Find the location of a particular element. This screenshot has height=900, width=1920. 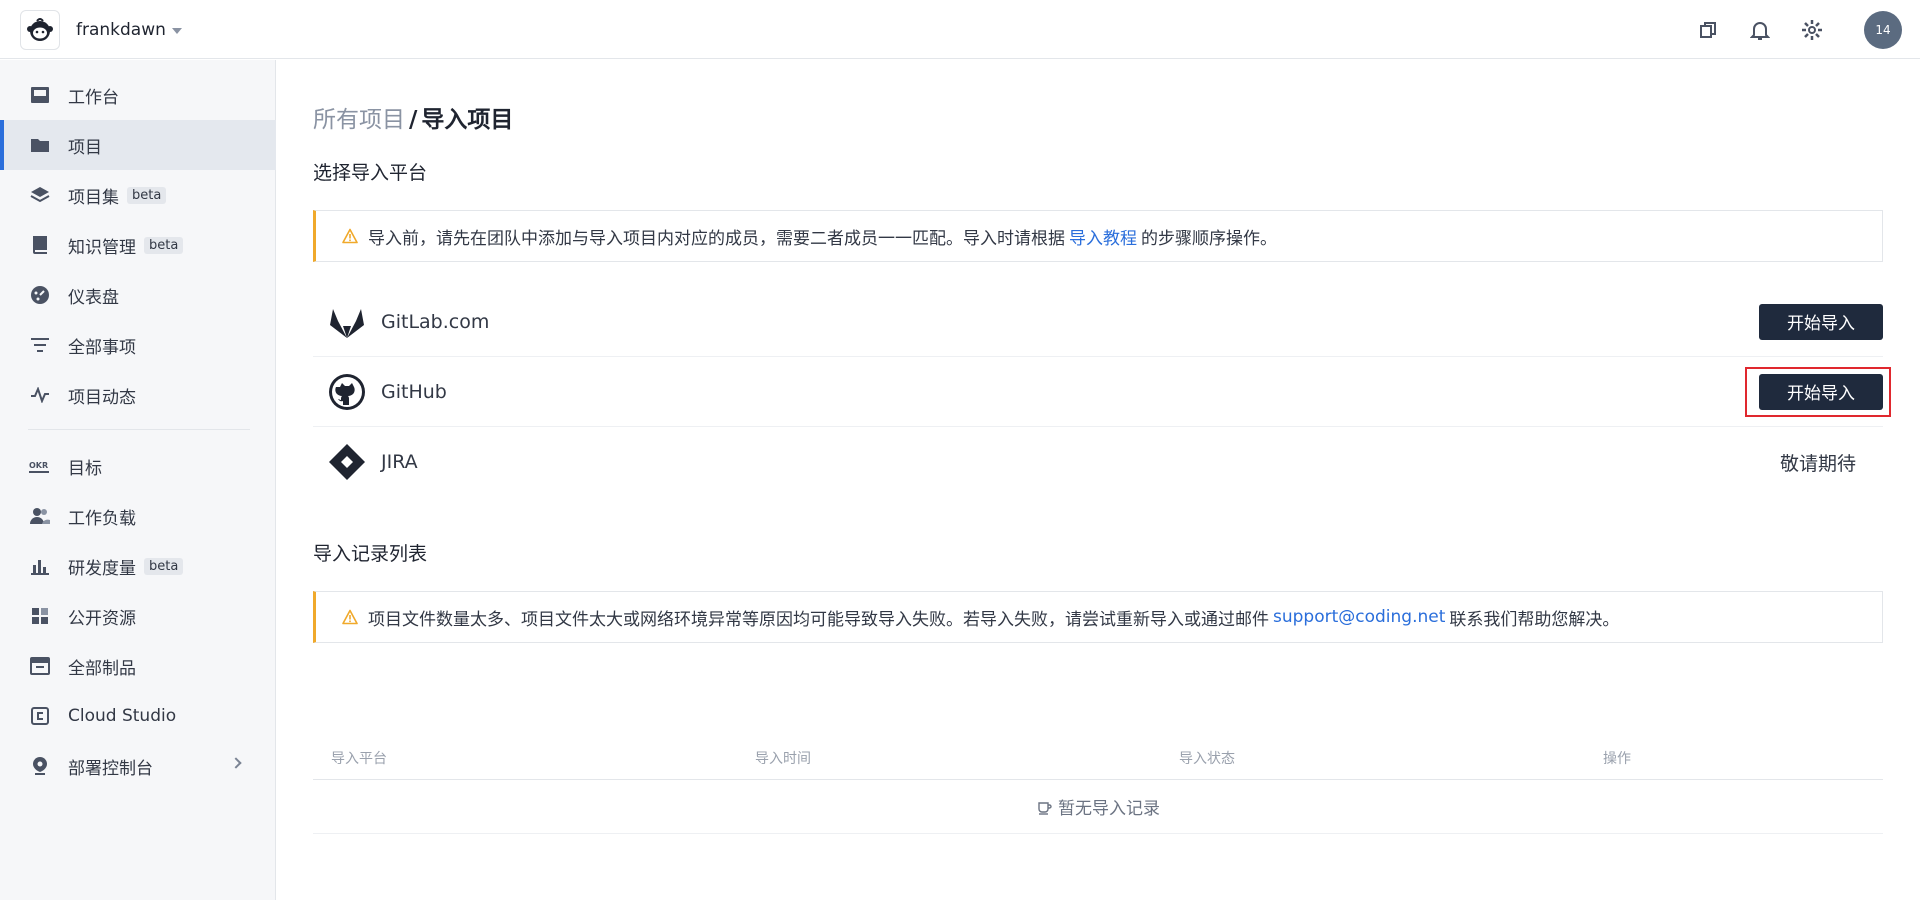

column-header-actions: 操作 is located at coordinates (1617, 759).